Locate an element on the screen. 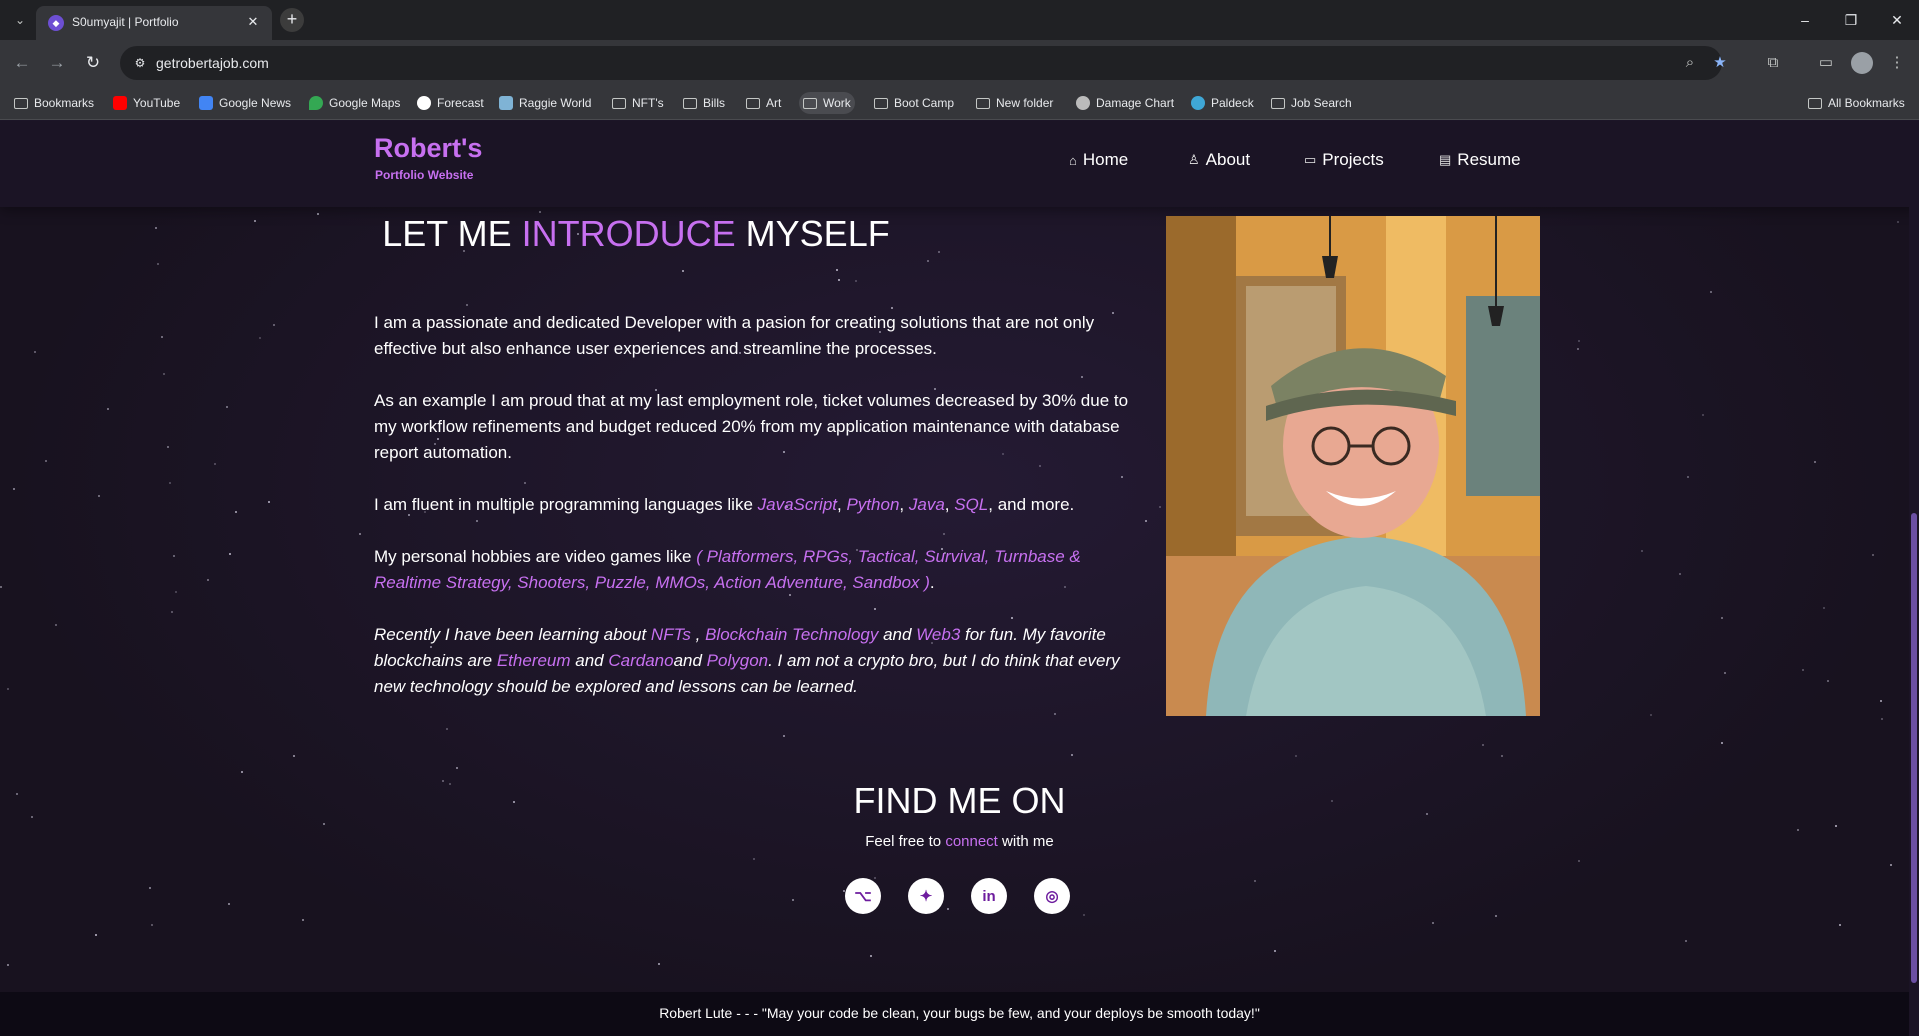  bookmark-item: Paldeck is located at coordinates (1222, 103).